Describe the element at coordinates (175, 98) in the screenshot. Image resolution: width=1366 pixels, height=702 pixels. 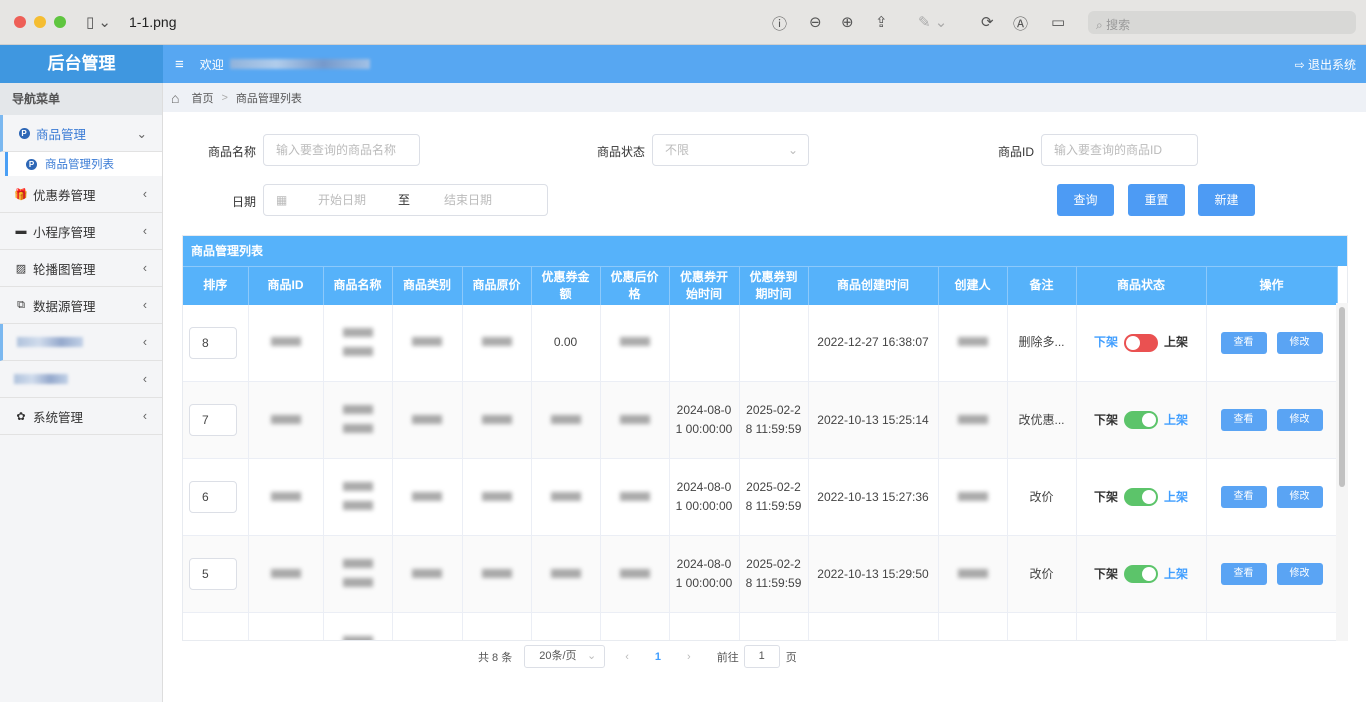
I see `home-icon: ⌂` at that location.